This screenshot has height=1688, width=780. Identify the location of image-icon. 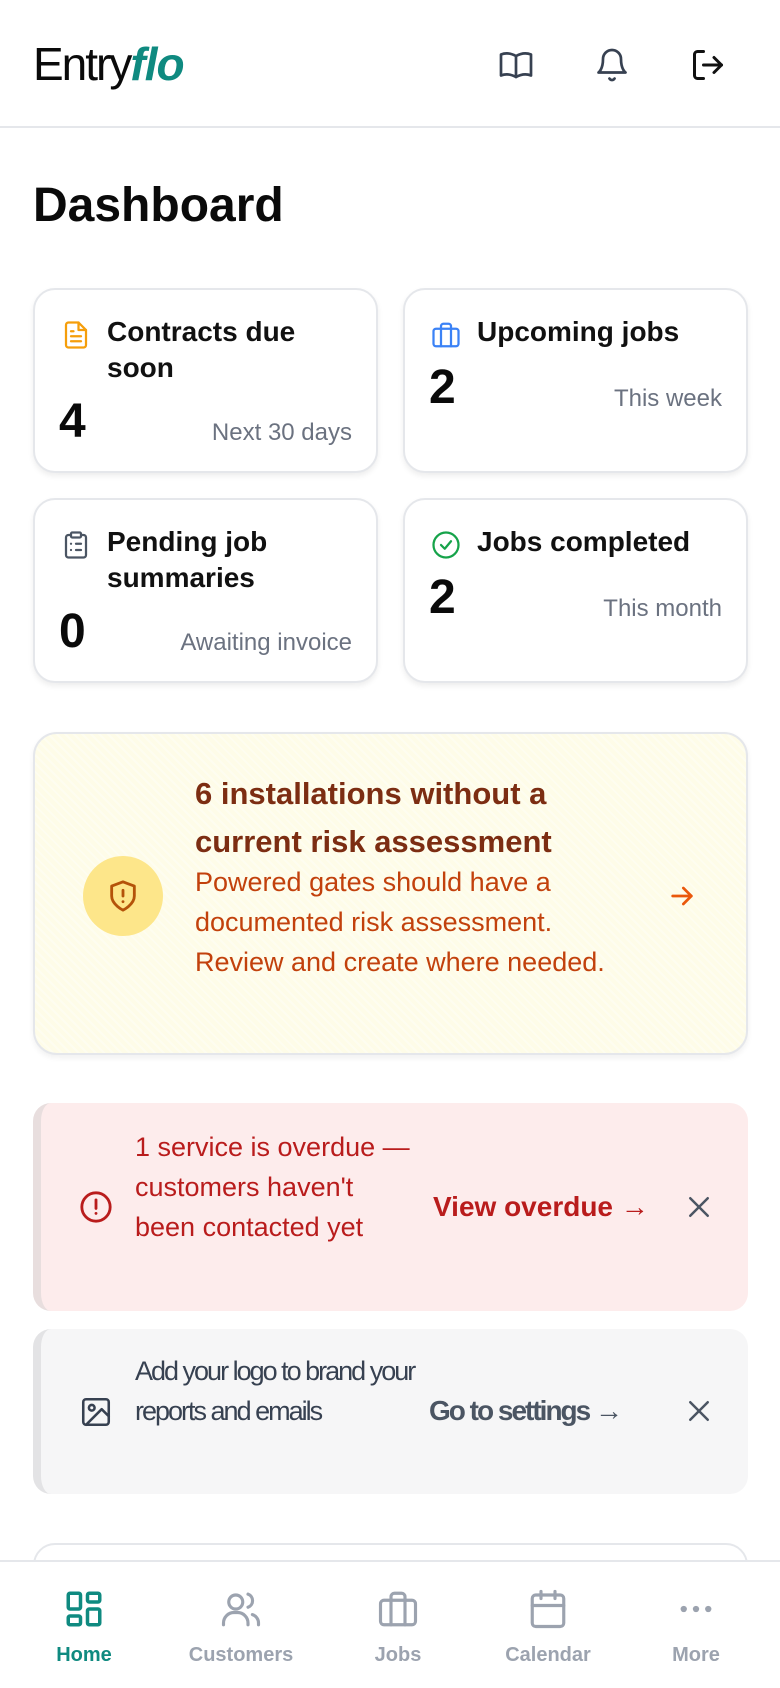
(96, 1412).